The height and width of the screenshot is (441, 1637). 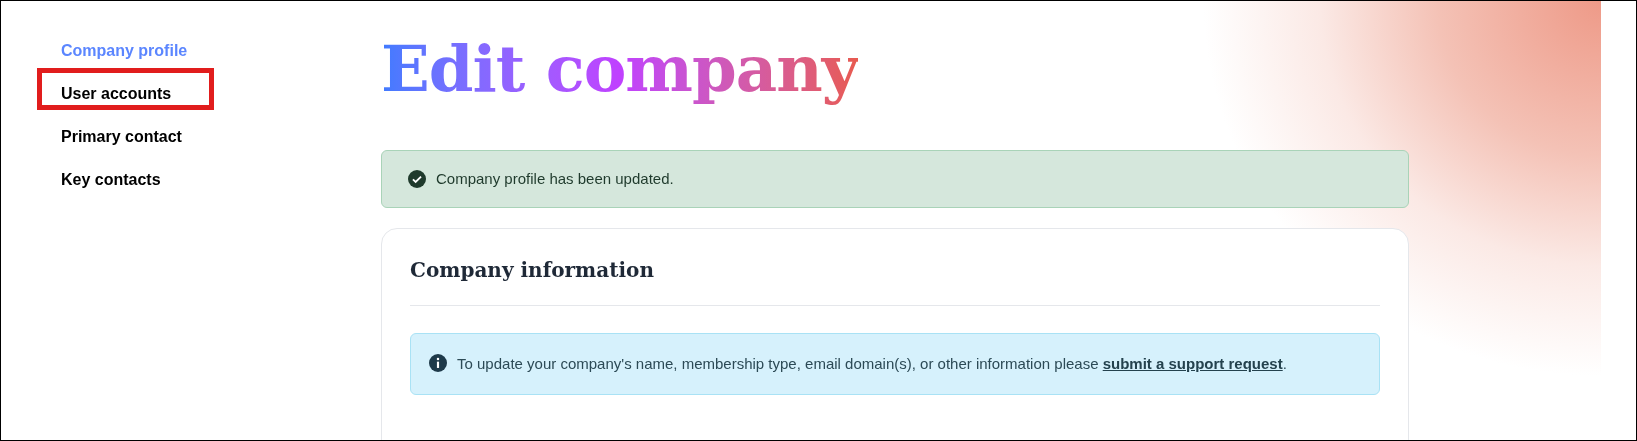 I want to click on info-icon, so click(x=438, y=363).